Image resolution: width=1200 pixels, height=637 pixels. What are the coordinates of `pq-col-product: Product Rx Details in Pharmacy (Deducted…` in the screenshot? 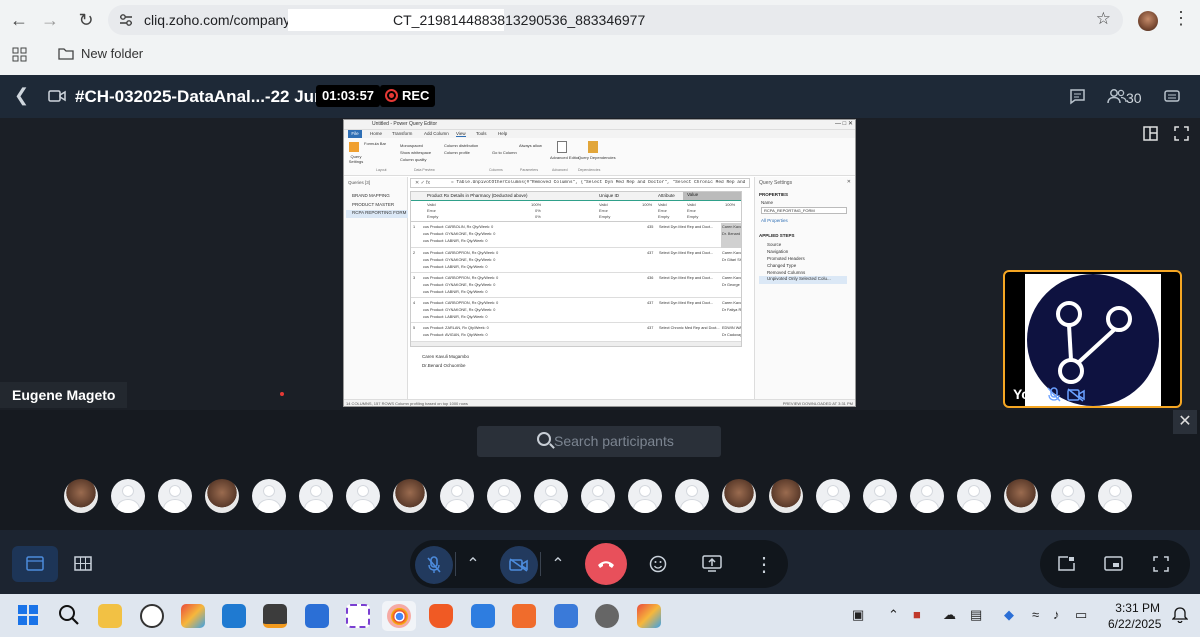 It's located at (477, 195).